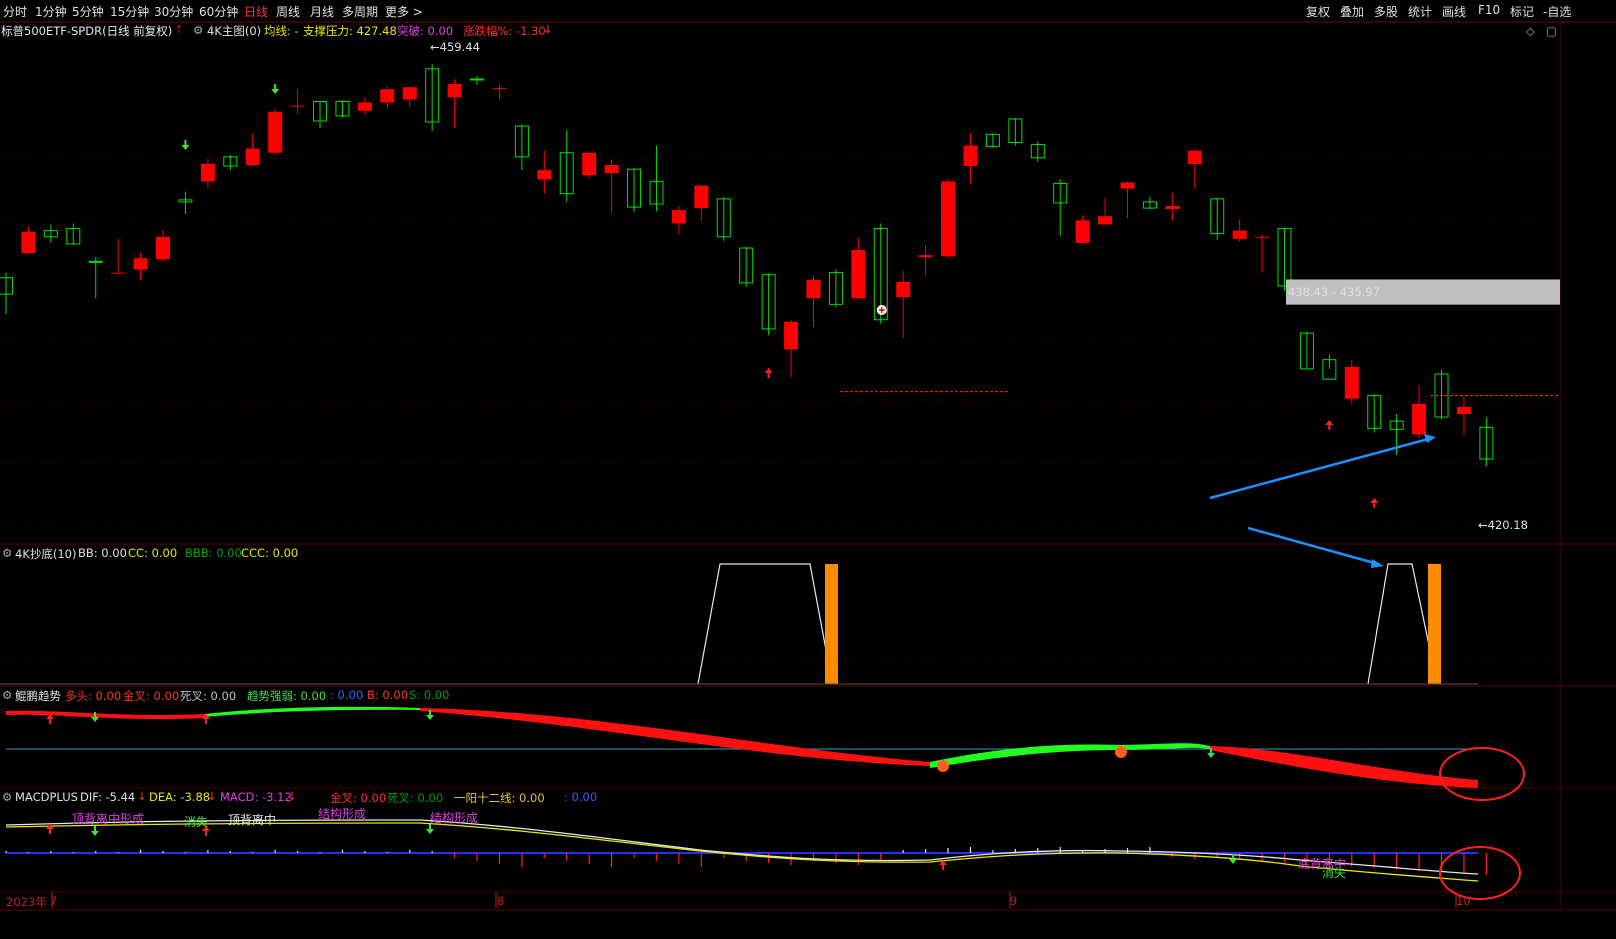 Image resolution: width=1616 pixels, height=939 pixels. Describe the element at coordinates (252, 820) in the screenshot. I see `macd-annotation: 顶背离中` at that location.